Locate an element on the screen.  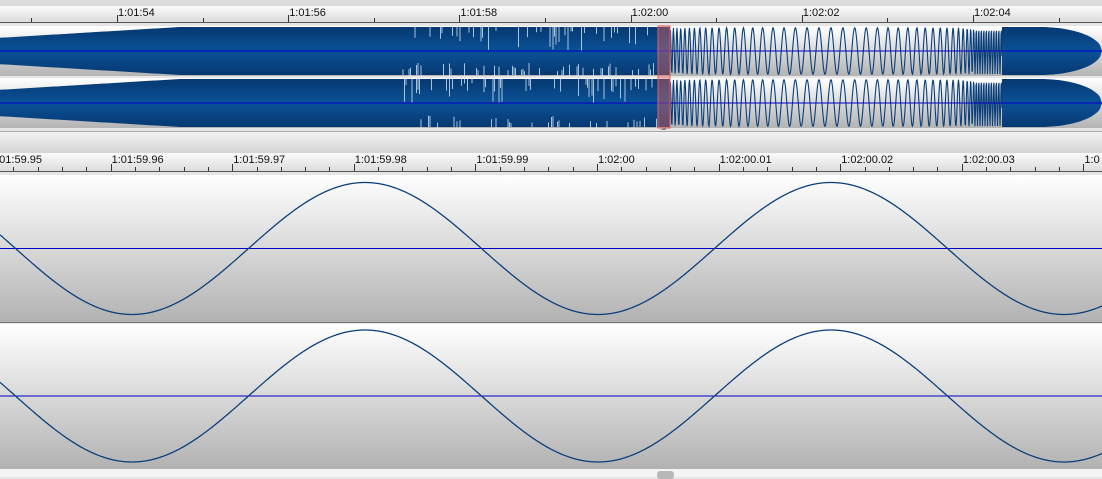
ruler-label: 1:02:04 is located at coordinates (992, 13).